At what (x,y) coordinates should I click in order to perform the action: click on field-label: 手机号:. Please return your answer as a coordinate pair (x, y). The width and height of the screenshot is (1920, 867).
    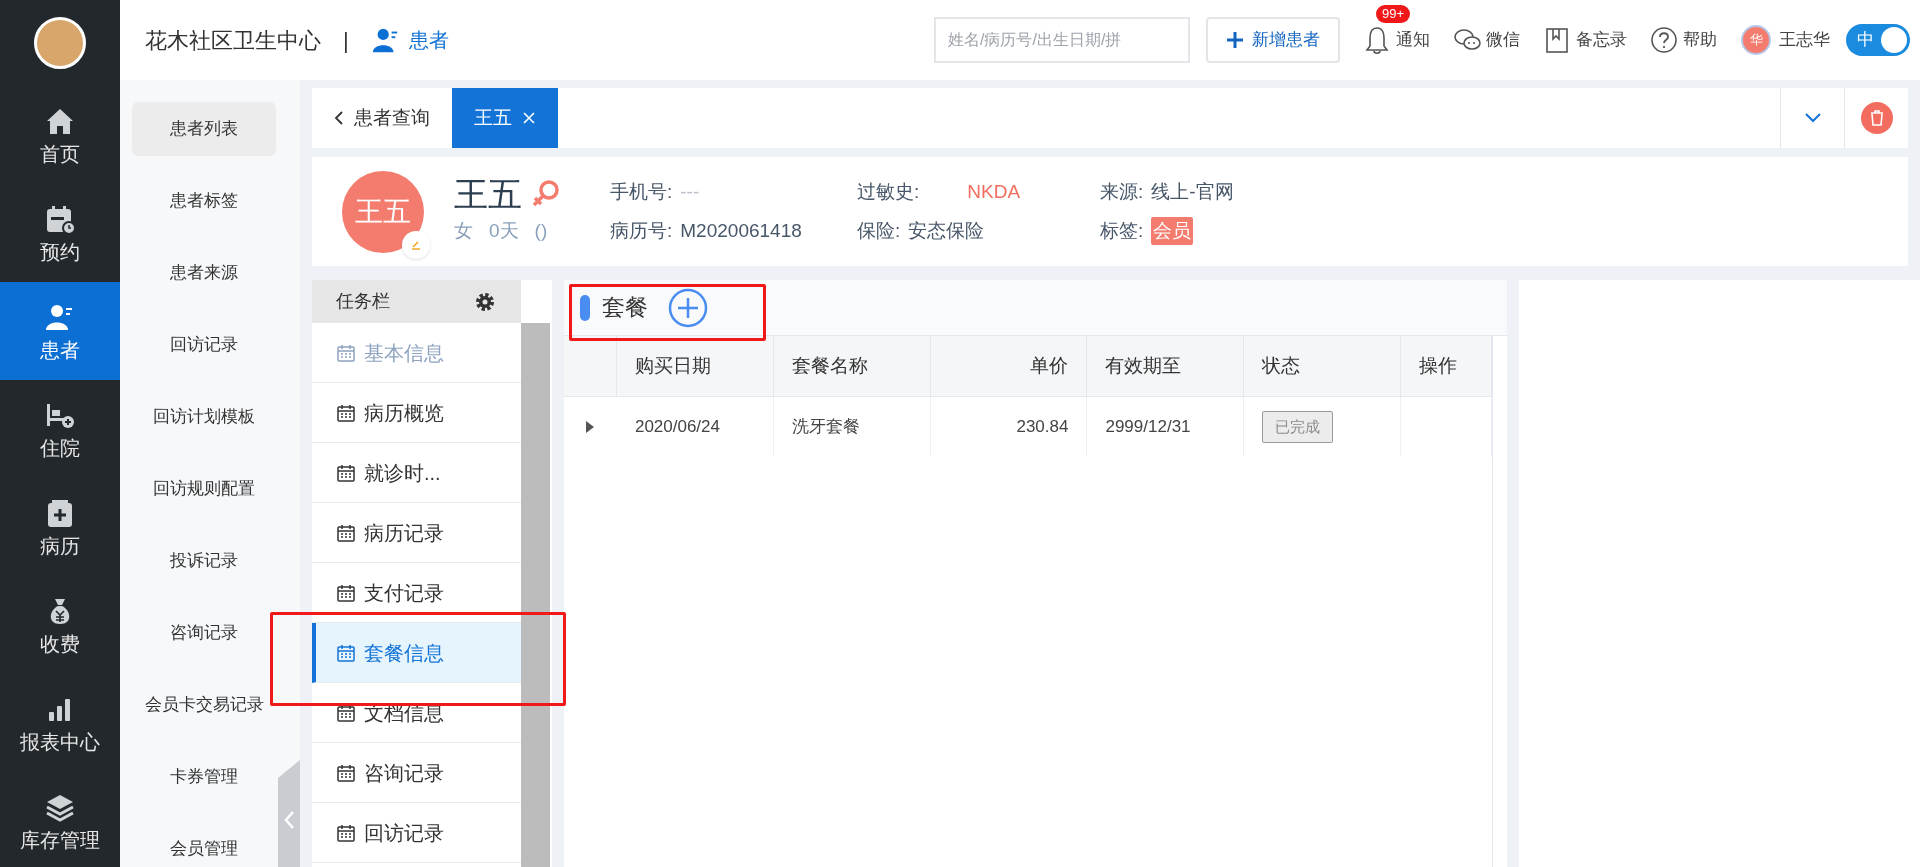
    Looking at the image, I should click on (641, 192).